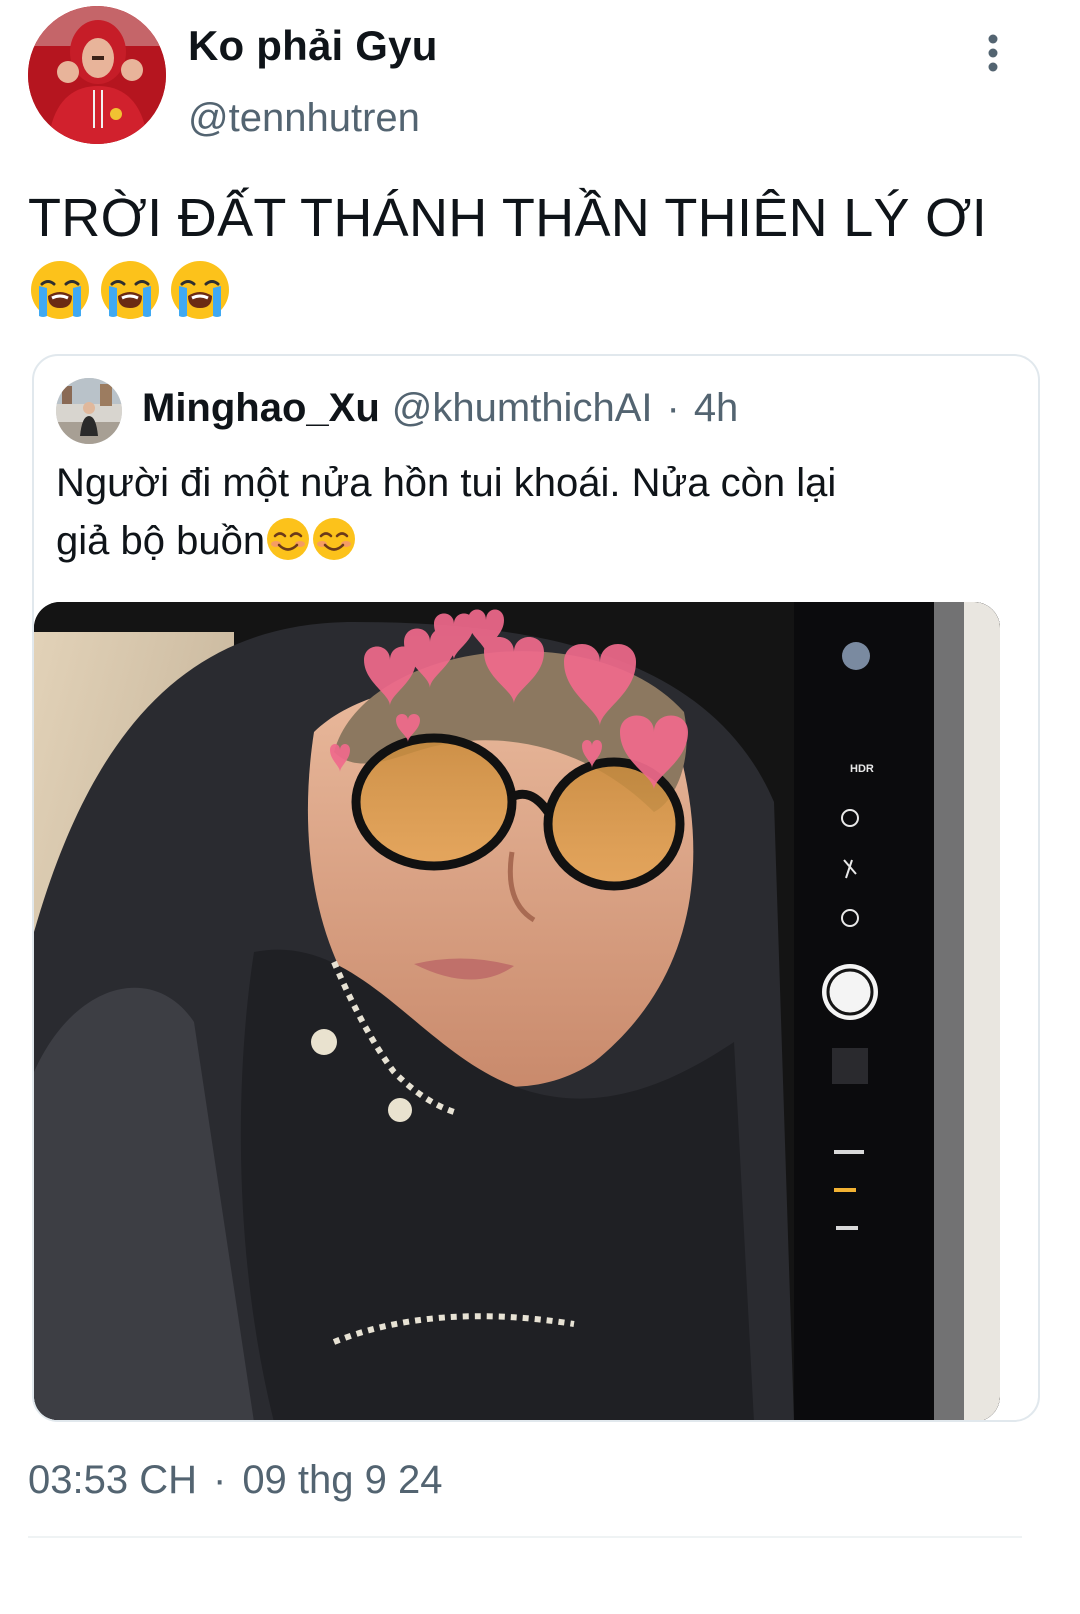  What do you see at coordinates (161, 541) in the screenshot?
I see `quoted-text-line-2: giả bộ buồn` at bounding box center [161, 541].